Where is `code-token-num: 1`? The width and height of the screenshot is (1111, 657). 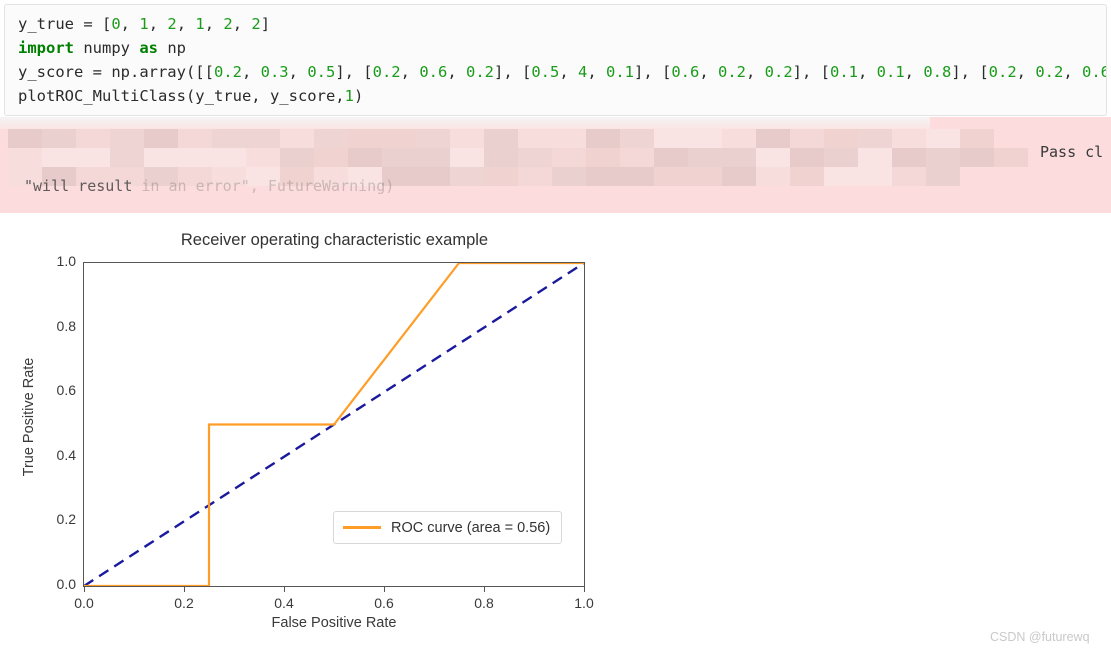
code-token-num: 1 is located at coordinates (349, 96).